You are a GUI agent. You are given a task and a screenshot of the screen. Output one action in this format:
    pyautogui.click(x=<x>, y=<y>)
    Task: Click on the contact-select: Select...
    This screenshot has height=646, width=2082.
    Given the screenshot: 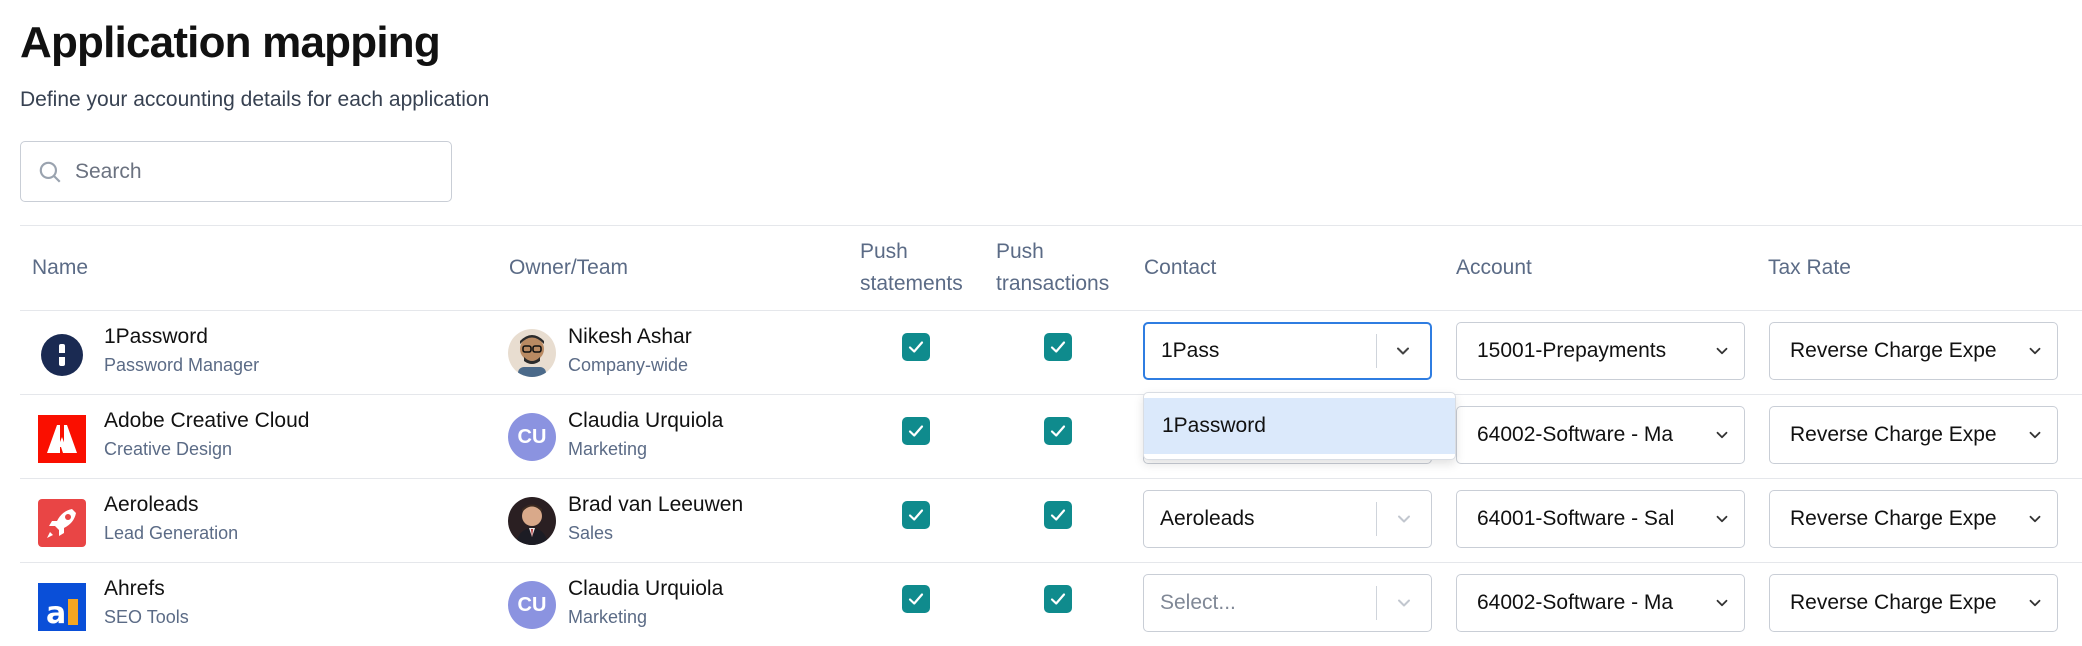 What is the action you would take?
    pyautogui.click(x=1287, y=603)
    